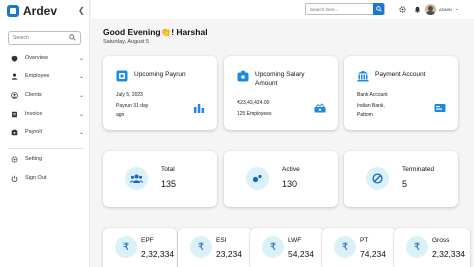 Image resolution: width=474 pixels, height=267 pixels. What do you see at coordinates (122, 75) in the screenshot?
I see `payrun-icon` at bounding box center [122, 75].